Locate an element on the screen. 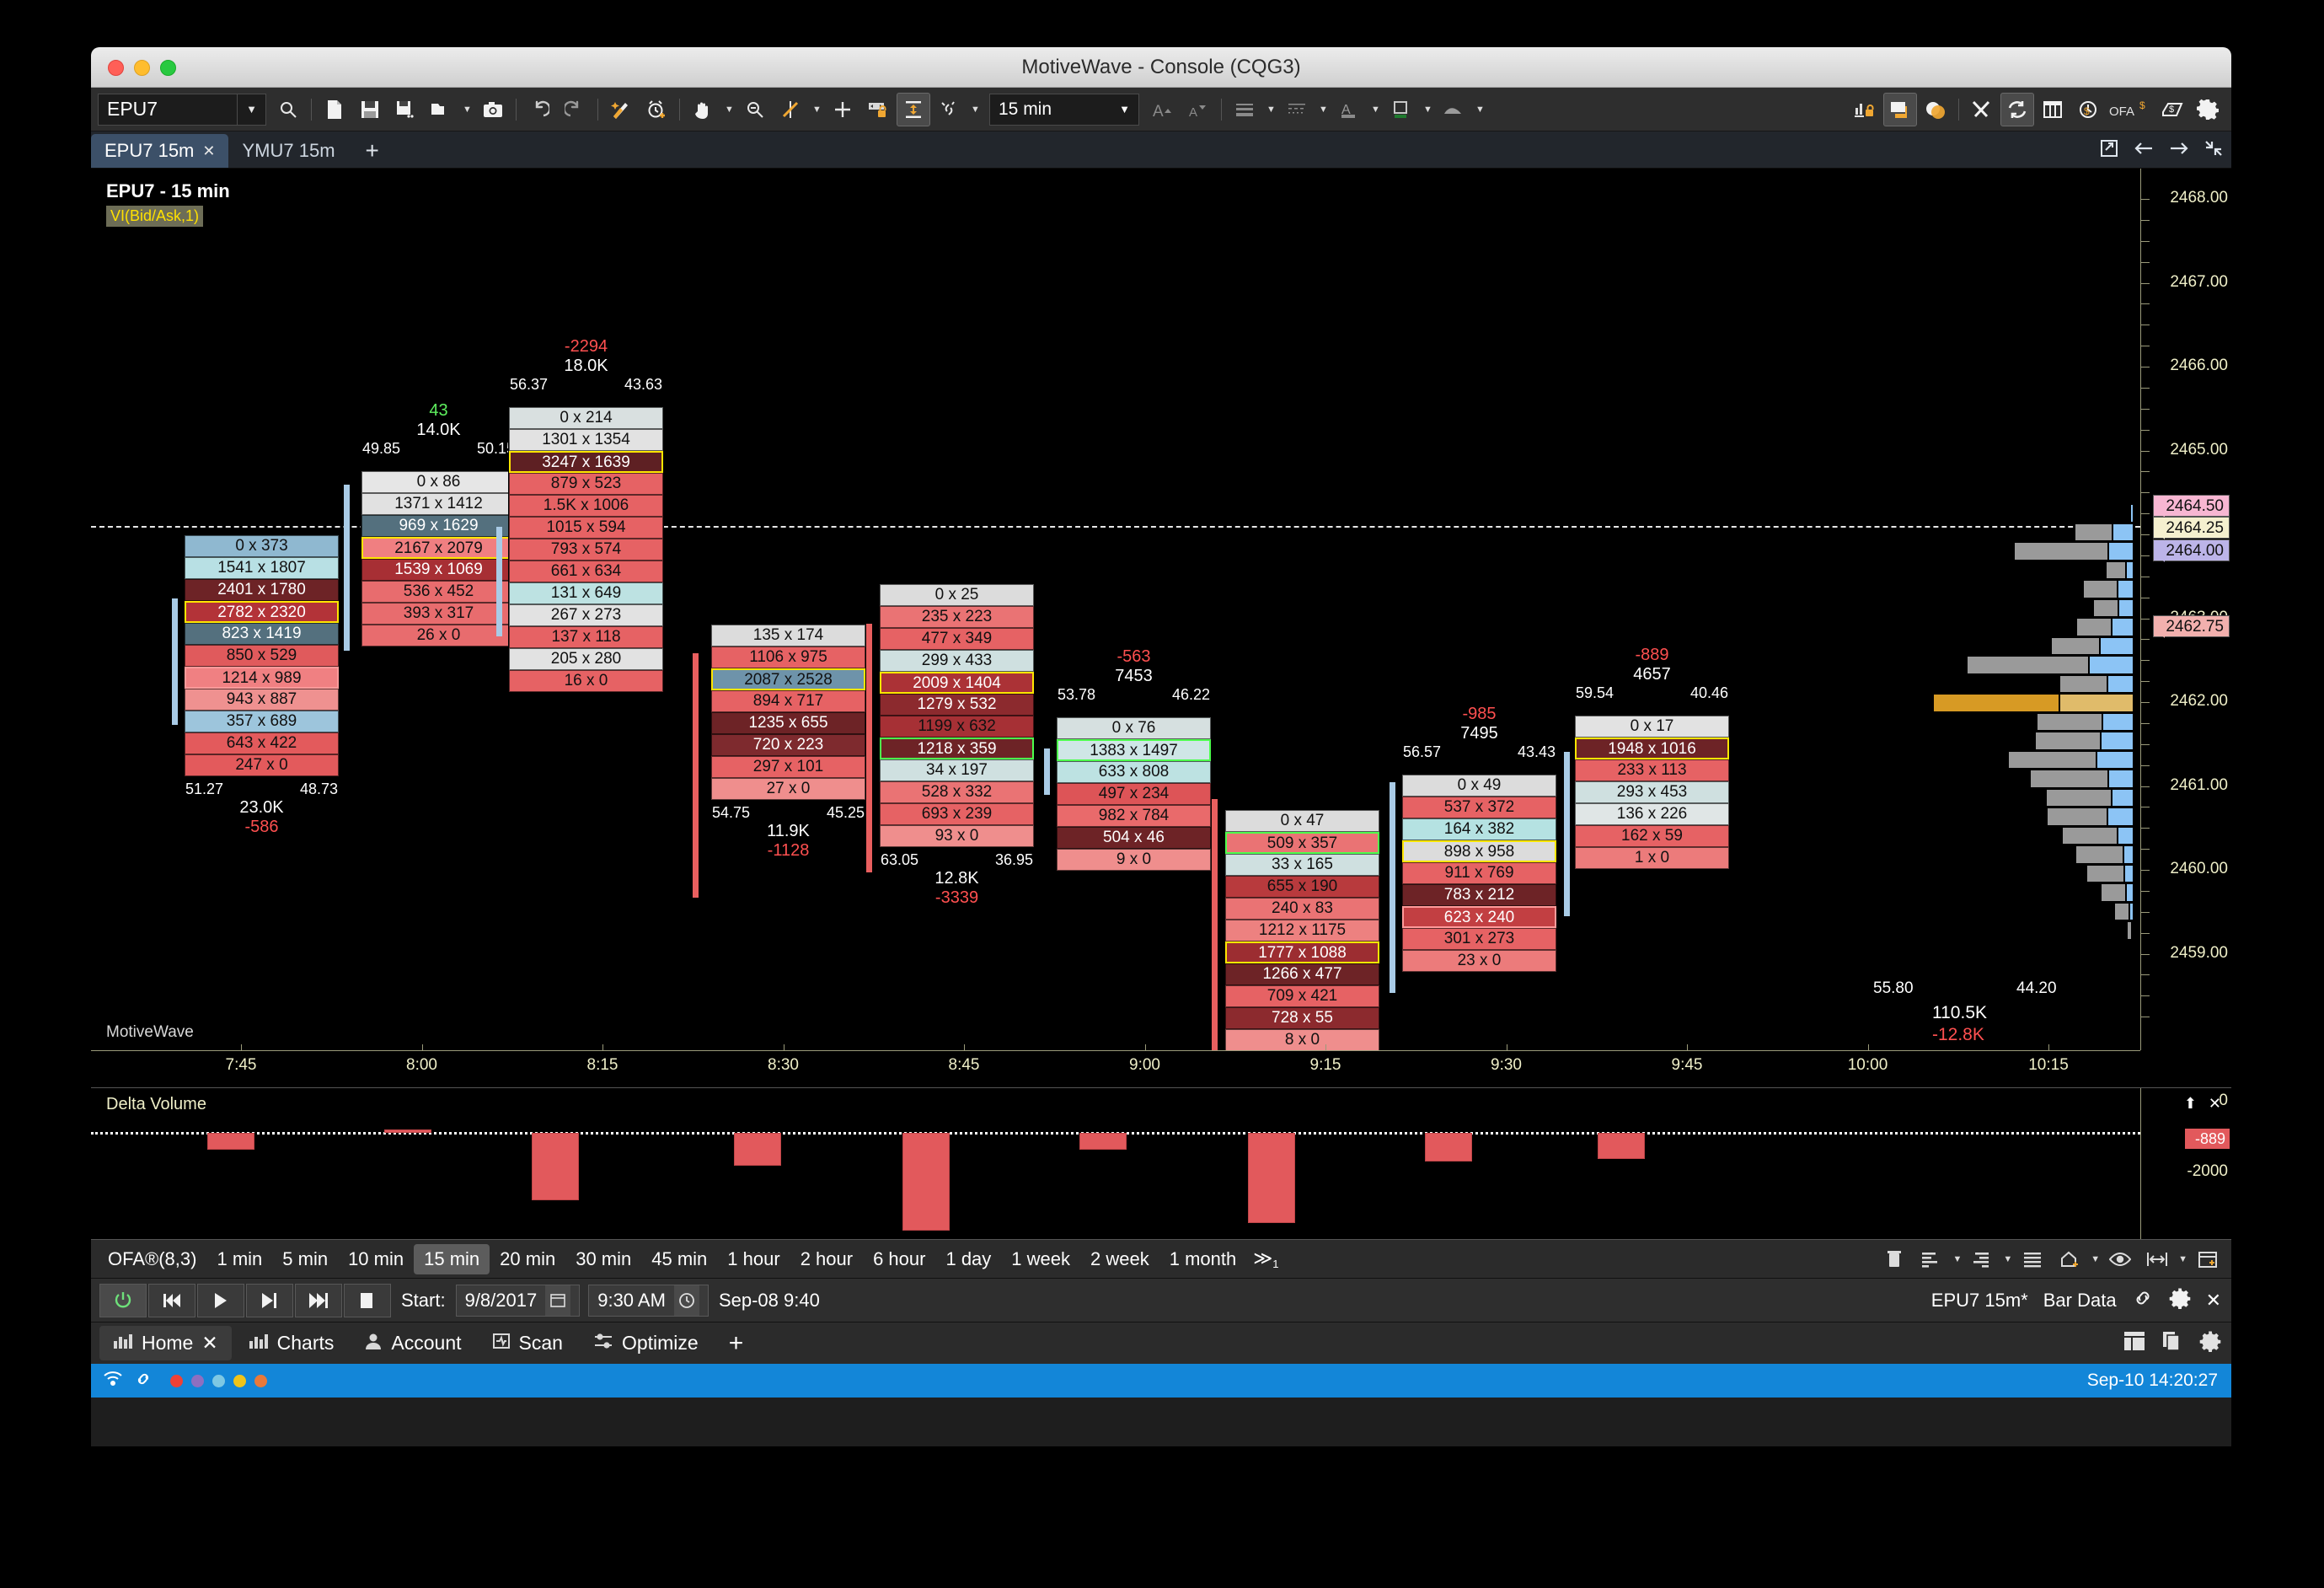  start-time-value: 9:30 AM is located at coordinates (631, 1301).